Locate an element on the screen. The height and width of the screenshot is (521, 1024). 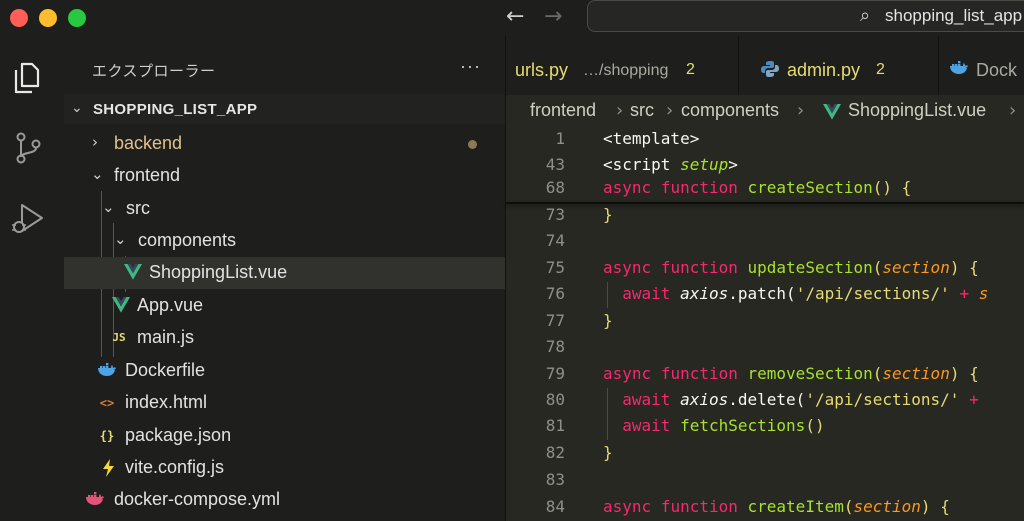
explorer-title: エクスプローラー is located at coordinates (154, 71).